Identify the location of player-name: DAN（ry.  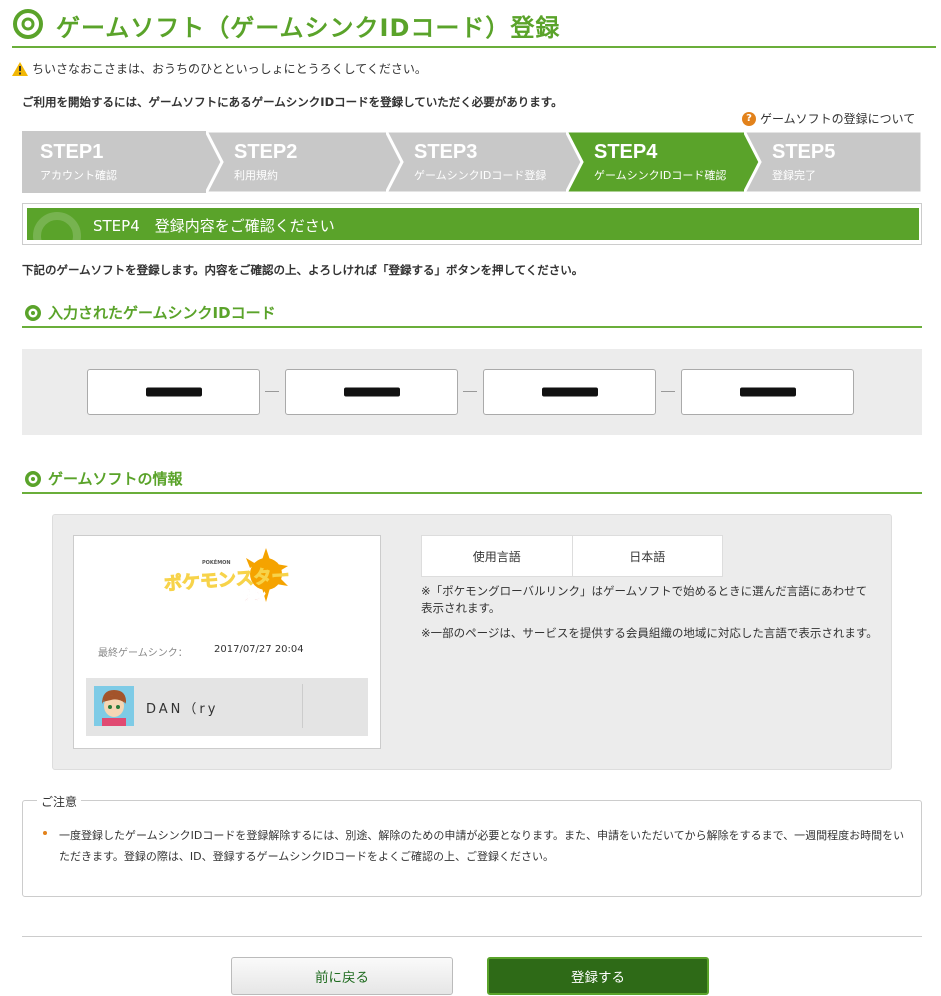
(182, 709).